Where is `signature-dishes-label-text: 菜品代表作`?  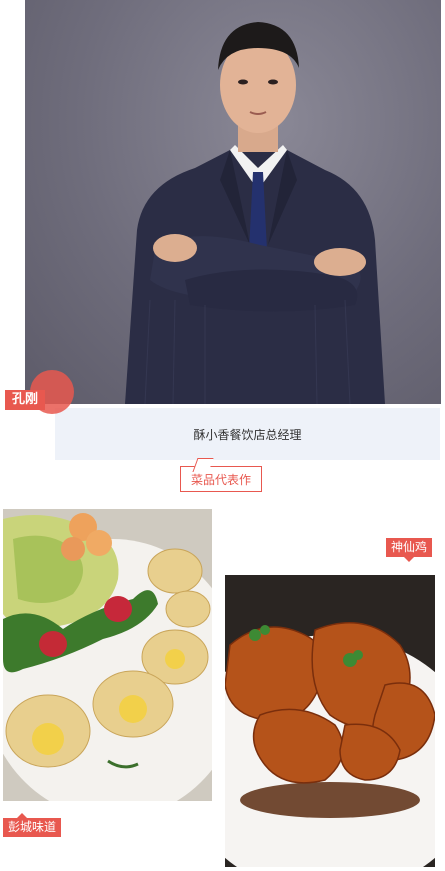 signature-dishes-label-text: 菜品代表作 is located at coordinates (220, 479).